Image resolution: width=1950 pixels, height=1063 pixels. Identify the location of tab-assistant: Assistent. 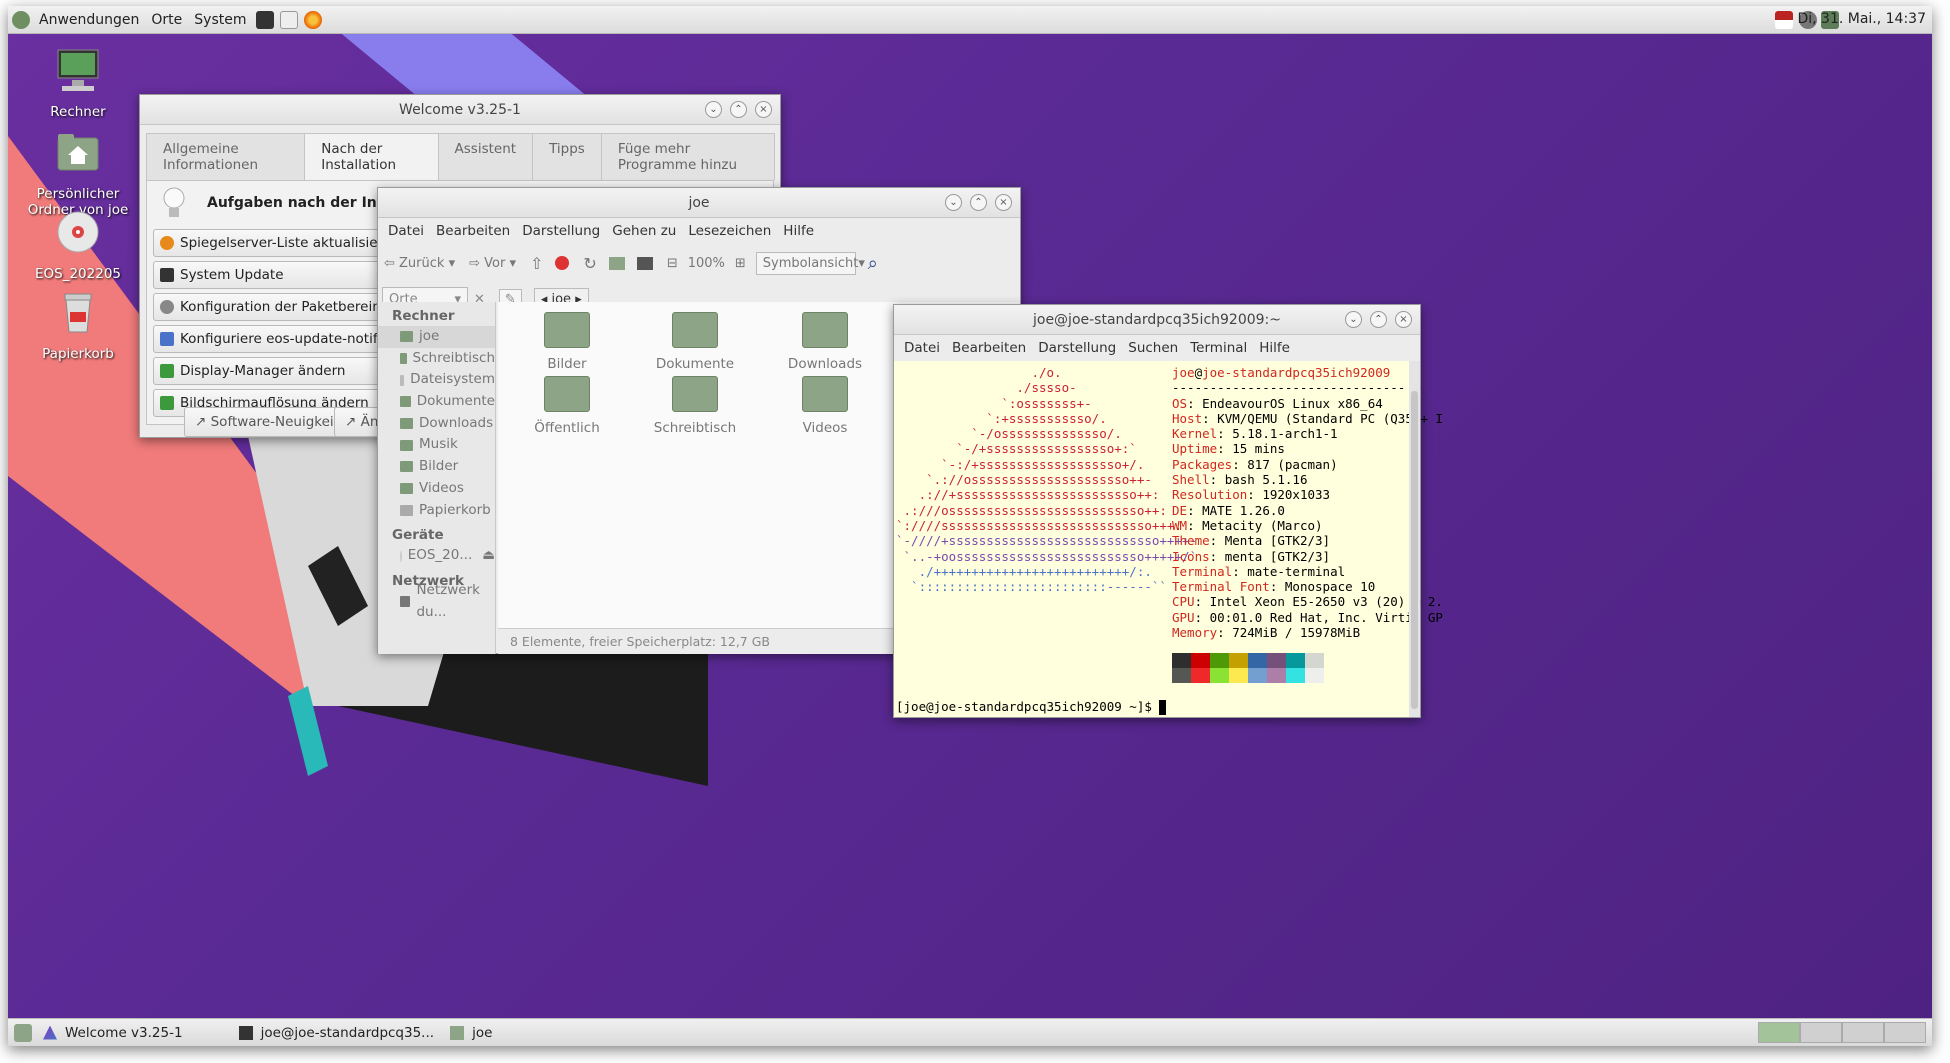
(485, 156).